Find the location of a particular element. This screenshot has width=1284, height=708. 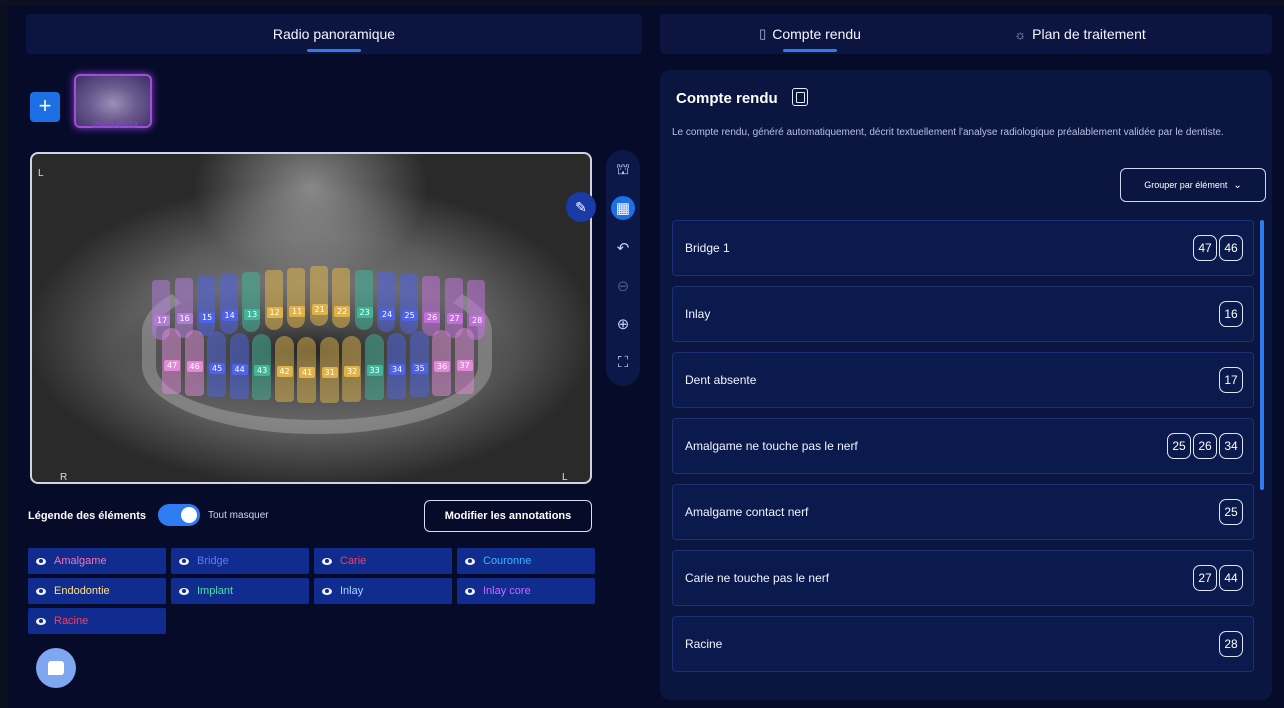

tooth-number-tag: 13 is located at coordinates (252, 314).